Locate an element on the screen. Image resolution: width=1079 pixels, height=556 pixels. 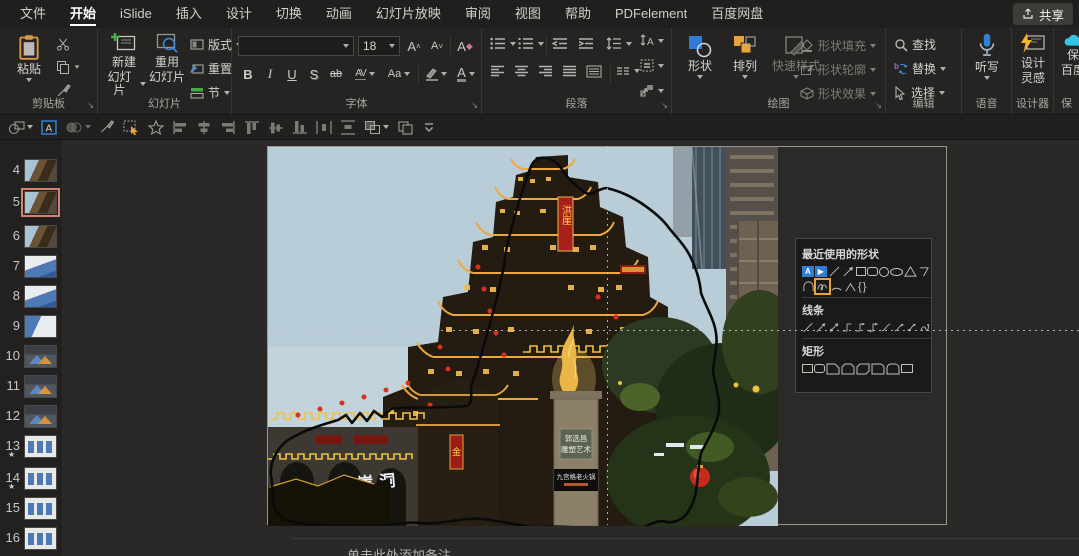
distribute-button is located at coordinates (594, 71).